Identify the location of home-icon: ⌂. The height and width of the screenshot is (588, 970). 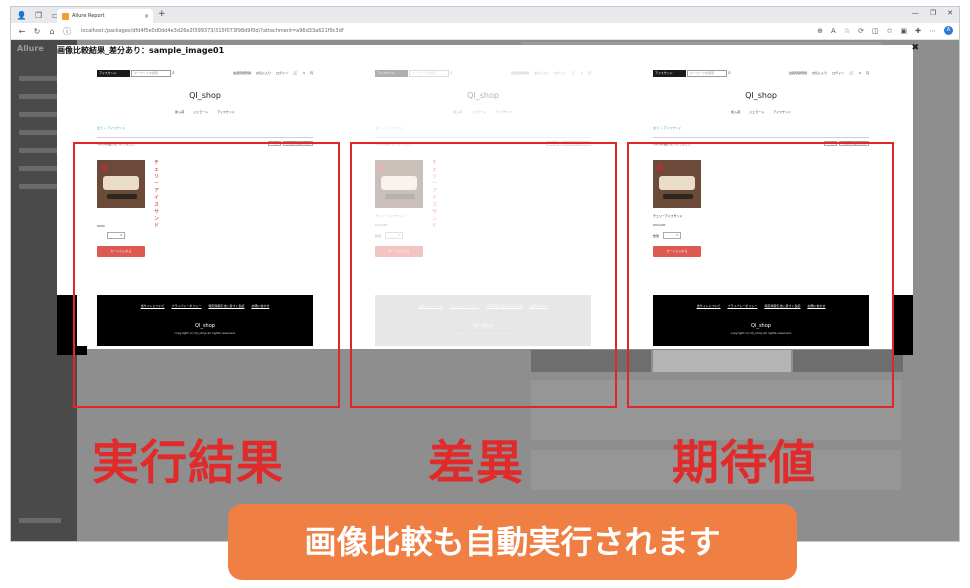
(52, 31).